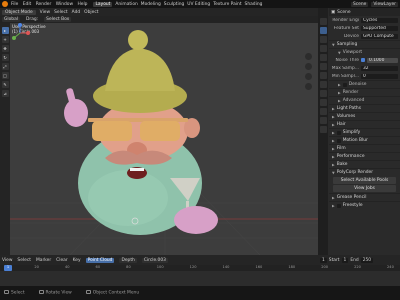 This screenshot has height=300, width=400. What do you see at coordinates (364, 108) in the screenshot?
I see `light-paths-panel: ▶ Light Paths` at bounding box center [364, 108].